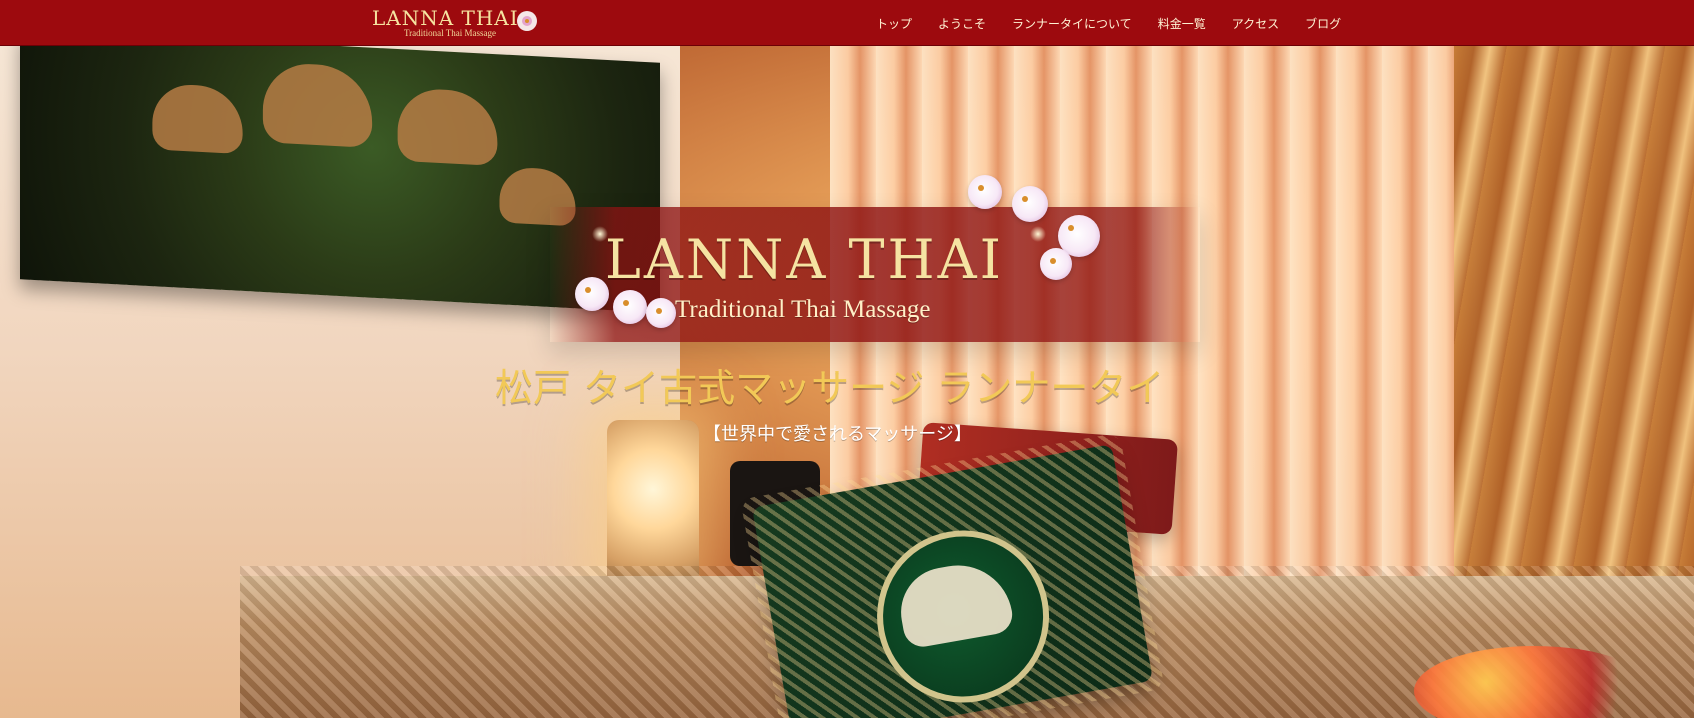 This screenshot has width=1694, height=718. What do you see at coordinates (803, 309) in the screenshot?
I see `hero-logo-subtitle: Traditional Thai Massage` at bounding box center [803, 309].